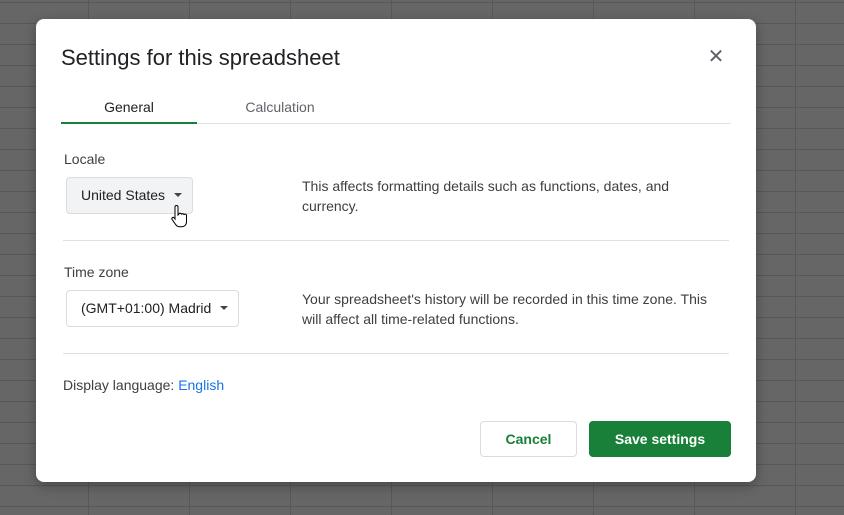 The height and width of the screenshot is (515, 844). Describe the element at coordinates (146, 308) in the screenshot. I see `timezone-value: (GMT+01:00) Madrid` at that location.